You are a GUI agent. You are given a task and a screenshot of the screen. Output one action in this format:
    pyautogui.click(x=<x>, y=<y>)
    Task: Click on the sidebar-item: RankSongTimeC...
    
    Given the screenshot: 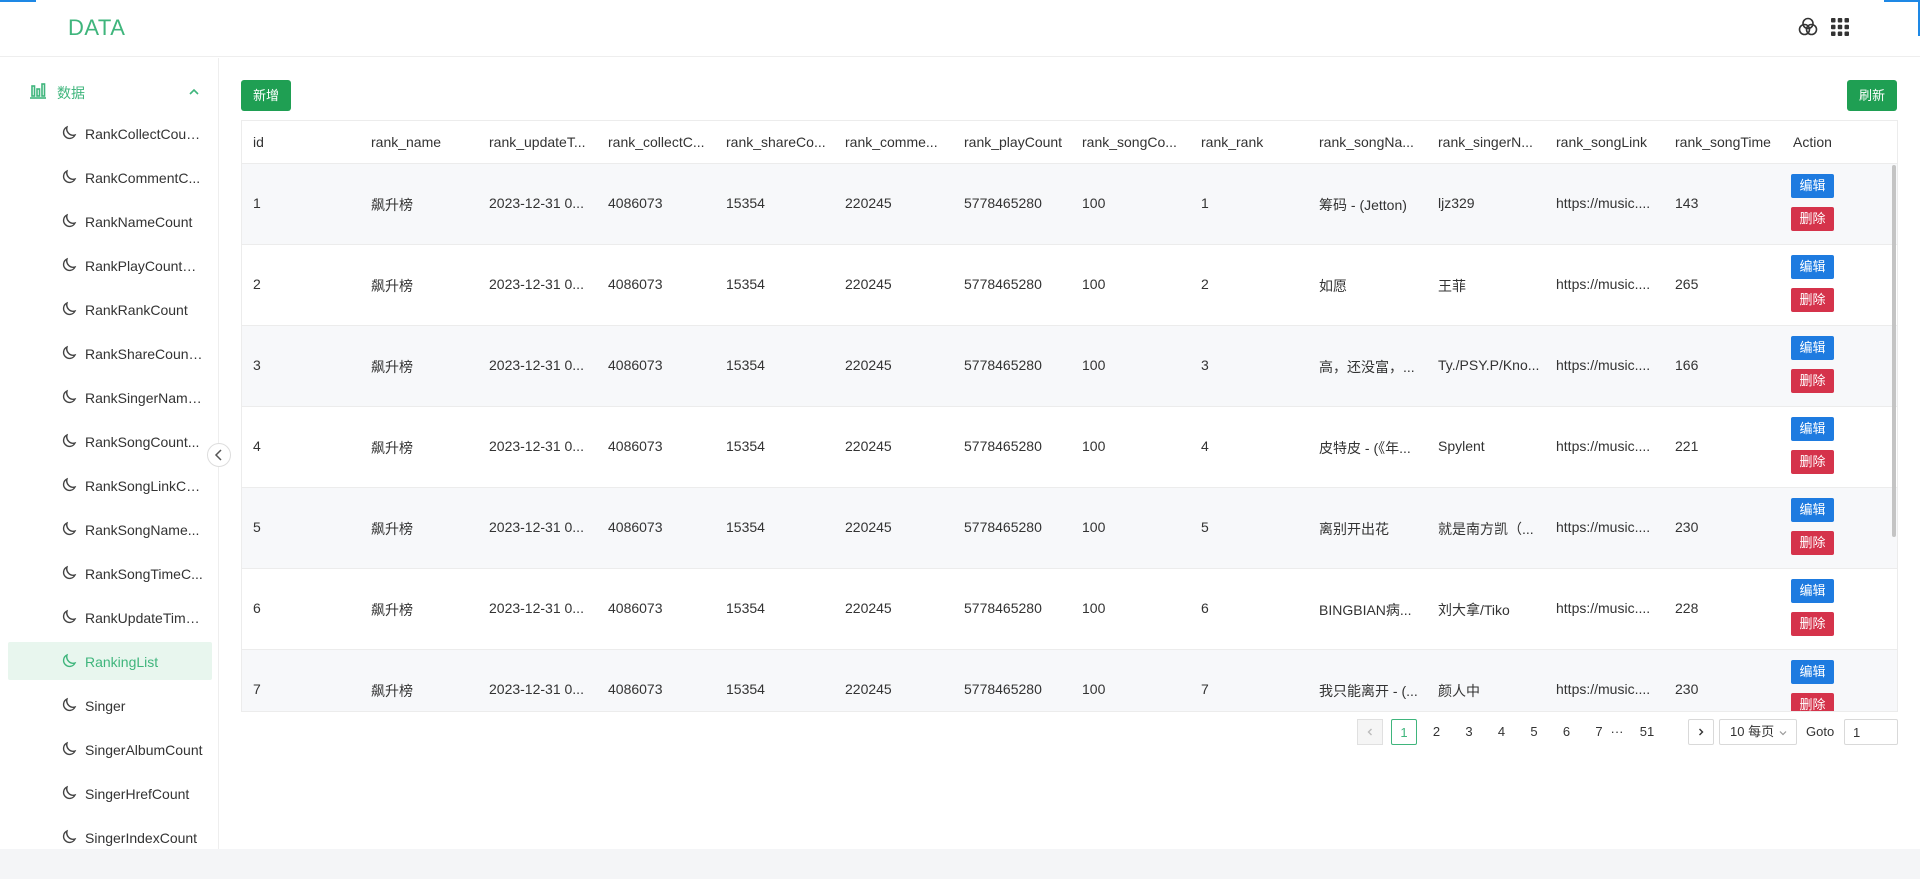 What is the action you would take?
    pyautogui.click(x=109, y=574)
    